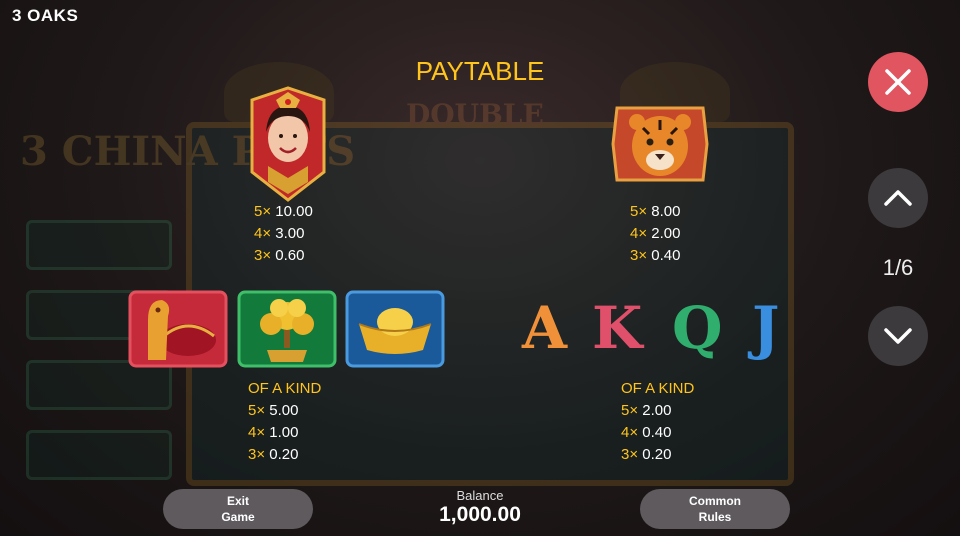 The width and height of the screenshot is (960, 536). I want to click on letter-symbols-paytable: OF A KIND 5× 2.00 4× 0.40 3× 0.20, so click(657, 422).